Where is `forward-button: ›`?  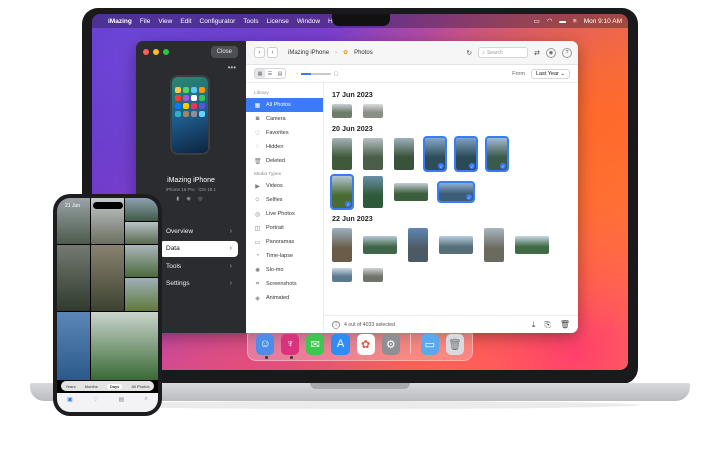 forward-button: › is located at coordinates (272, 52).